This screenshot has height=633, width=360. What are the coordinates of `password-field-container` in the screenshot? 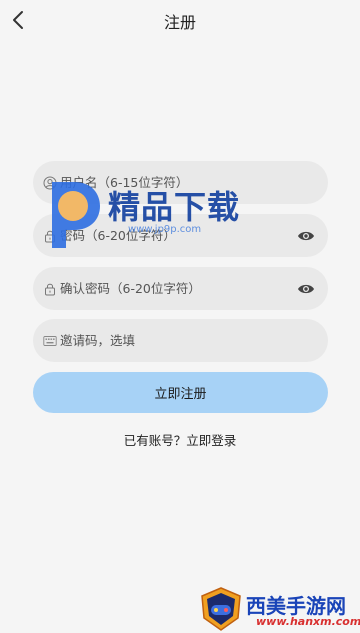 It's located at (180, 235).